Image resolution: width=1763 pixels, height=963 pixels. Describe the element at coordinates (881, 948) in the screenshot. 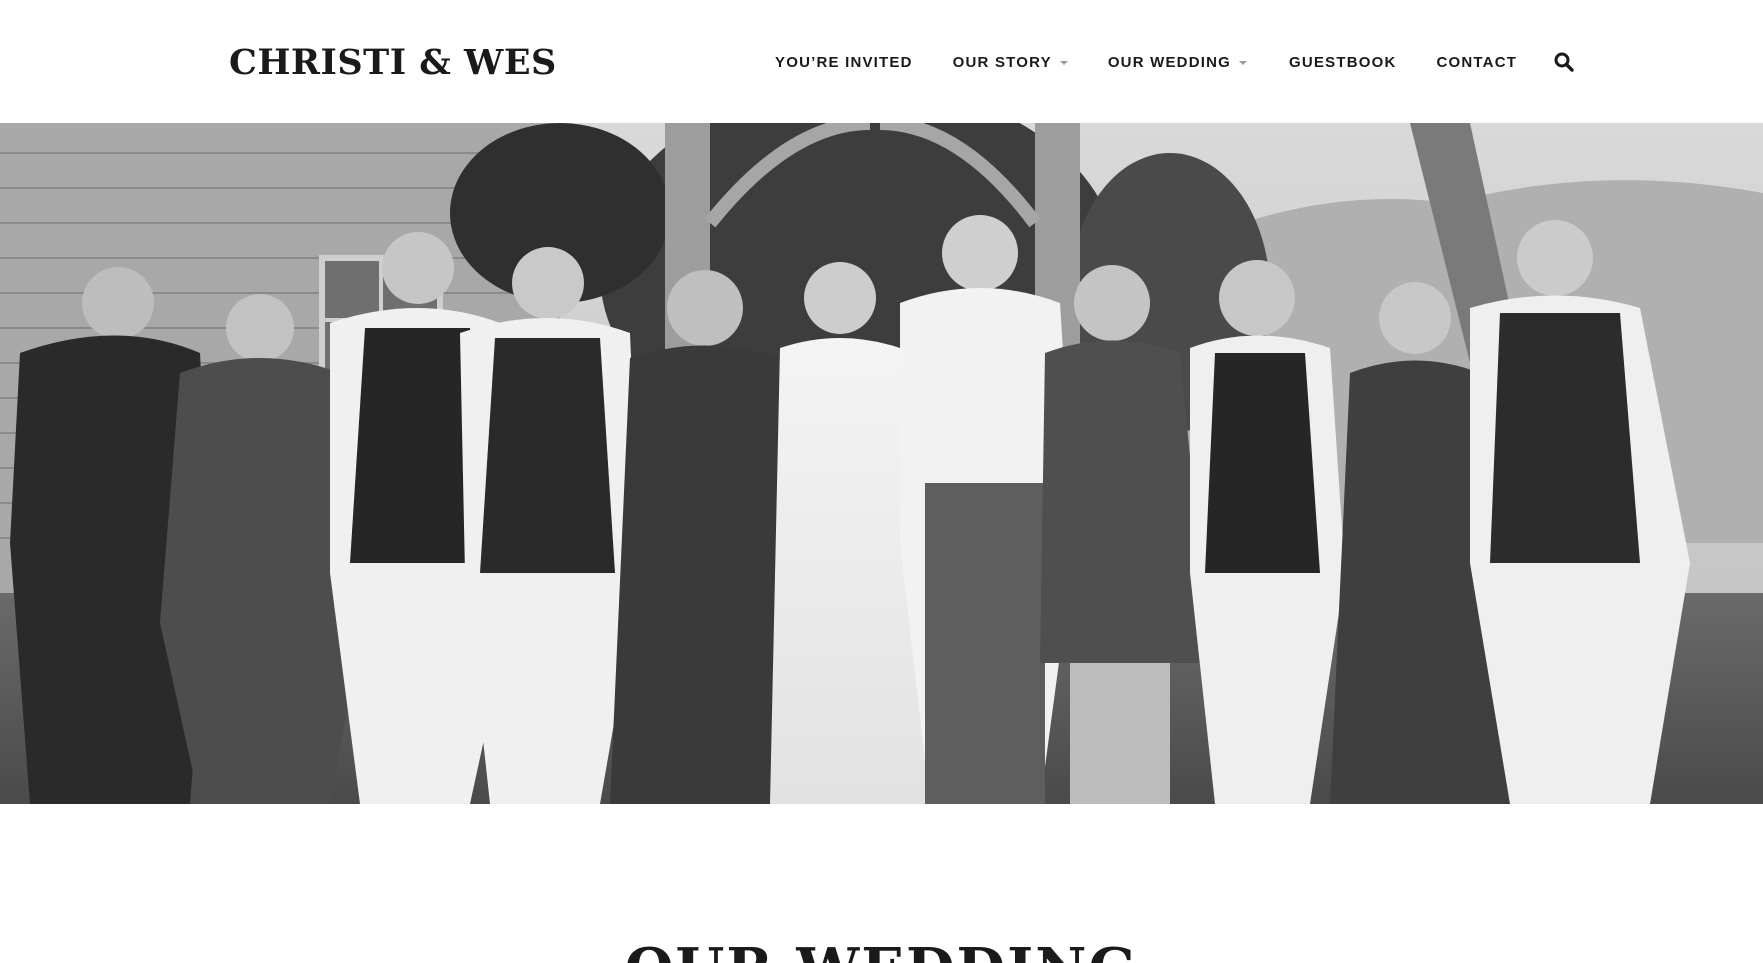

I see `page-title: OUR WEDDING` at that location.